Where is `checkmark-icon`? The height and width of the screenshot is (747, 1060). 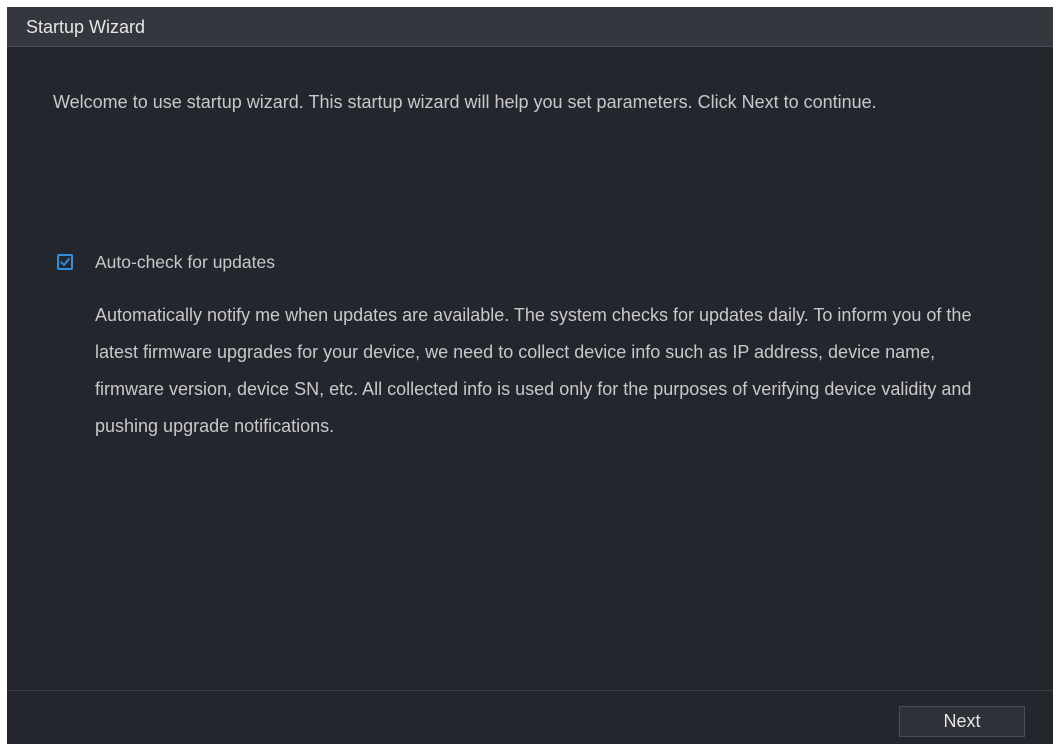
checkmark-icon is located at coordinates (65, 262).